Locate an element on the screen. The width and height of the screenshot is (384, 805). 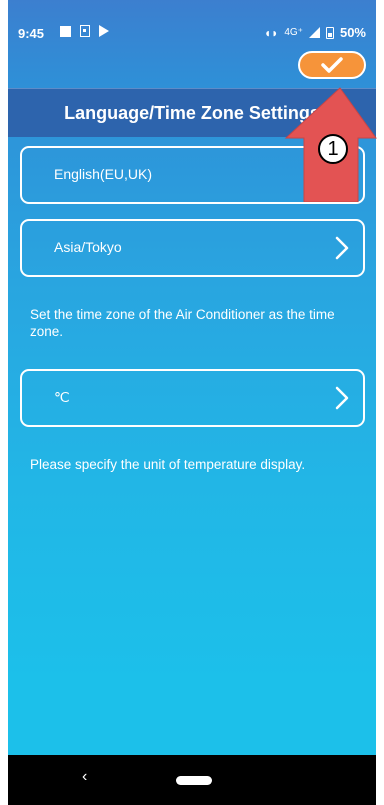
time-zone-value: Asia/Tokyo is located at coordinates (88, 247).